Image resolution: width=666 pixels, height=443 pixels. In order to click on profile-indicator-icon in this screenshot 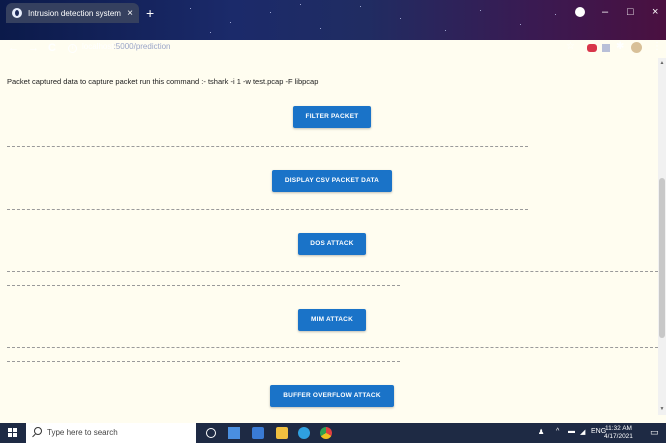, I will do `click(580, 12)`.